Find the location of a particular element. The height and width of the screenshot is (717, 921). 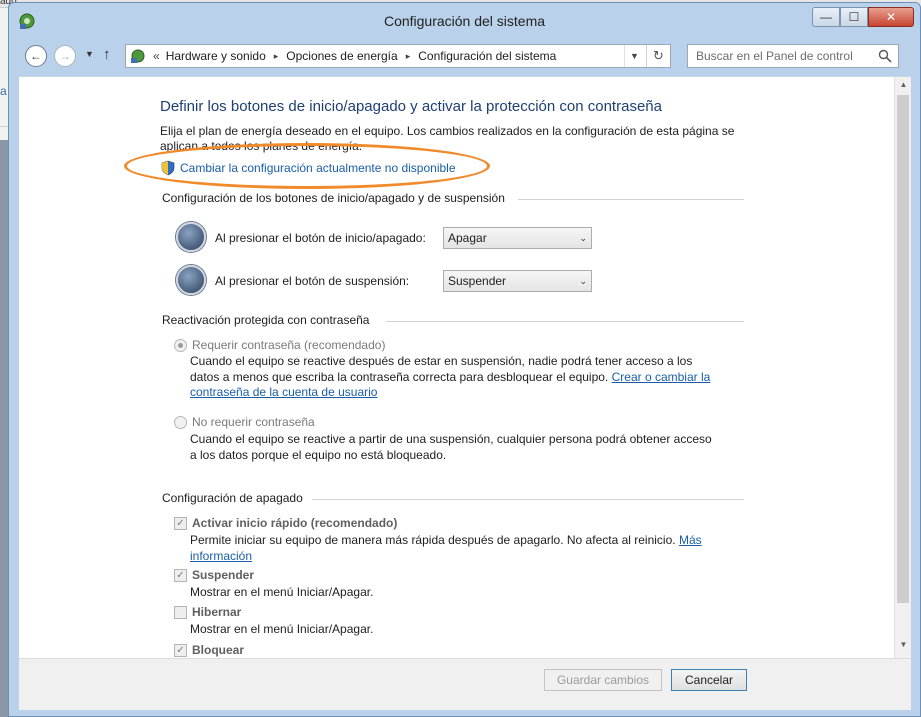

vertical-scrollbar: ▲ ▼ is located at coordinates (902, 367).